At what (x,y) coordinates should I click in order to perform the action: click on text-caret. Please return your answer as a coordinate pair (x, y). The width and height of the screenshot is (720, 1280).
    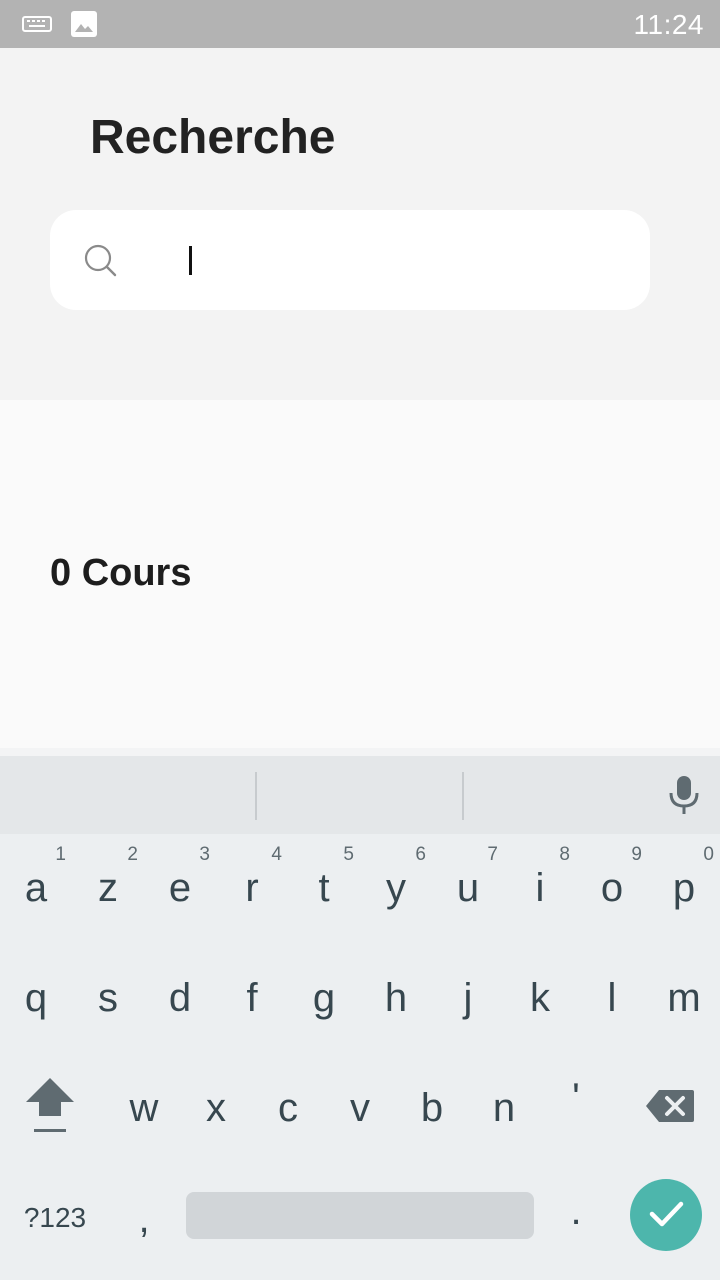
    Looking at the image, I should click on (190, 260).